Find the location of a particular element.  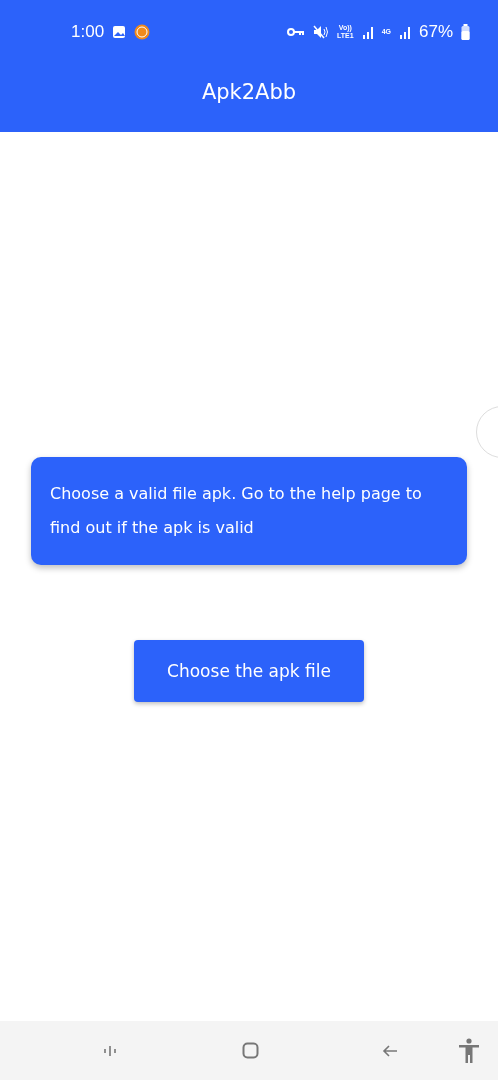

back-icon is located at coordinates (390, 1050).